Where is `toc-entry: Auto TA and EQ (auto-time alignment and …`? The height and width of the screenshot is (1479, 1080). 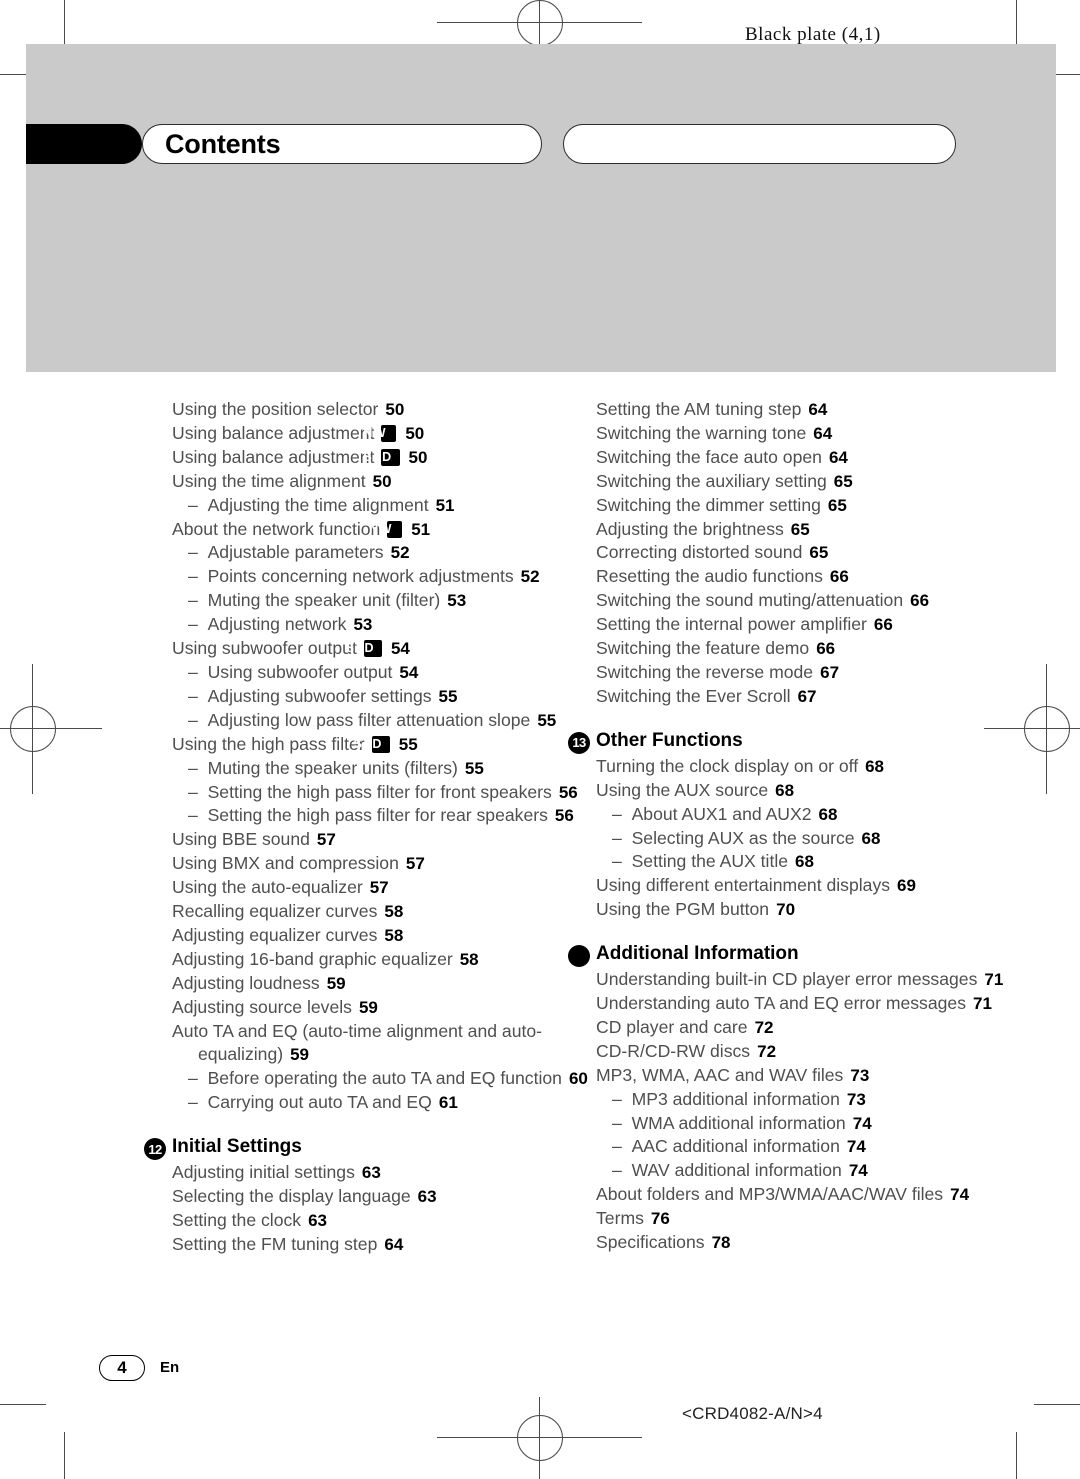
toc-entry: Auto TA and EQ (auto-time alignment and … is located at coordinates (387, 1044).